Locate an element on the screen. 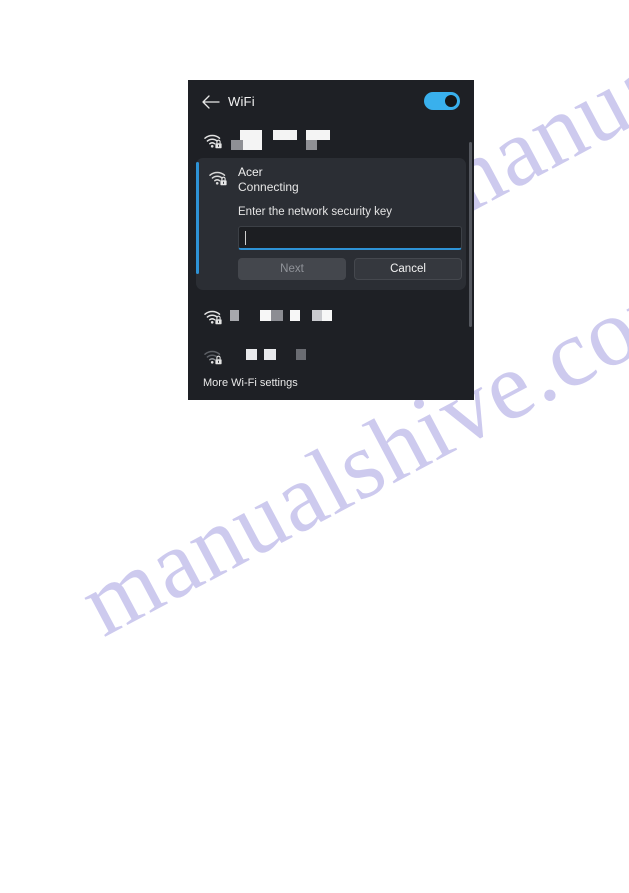 The image size is (629, 893). toggle-knob is located at coordinates (451, 101).